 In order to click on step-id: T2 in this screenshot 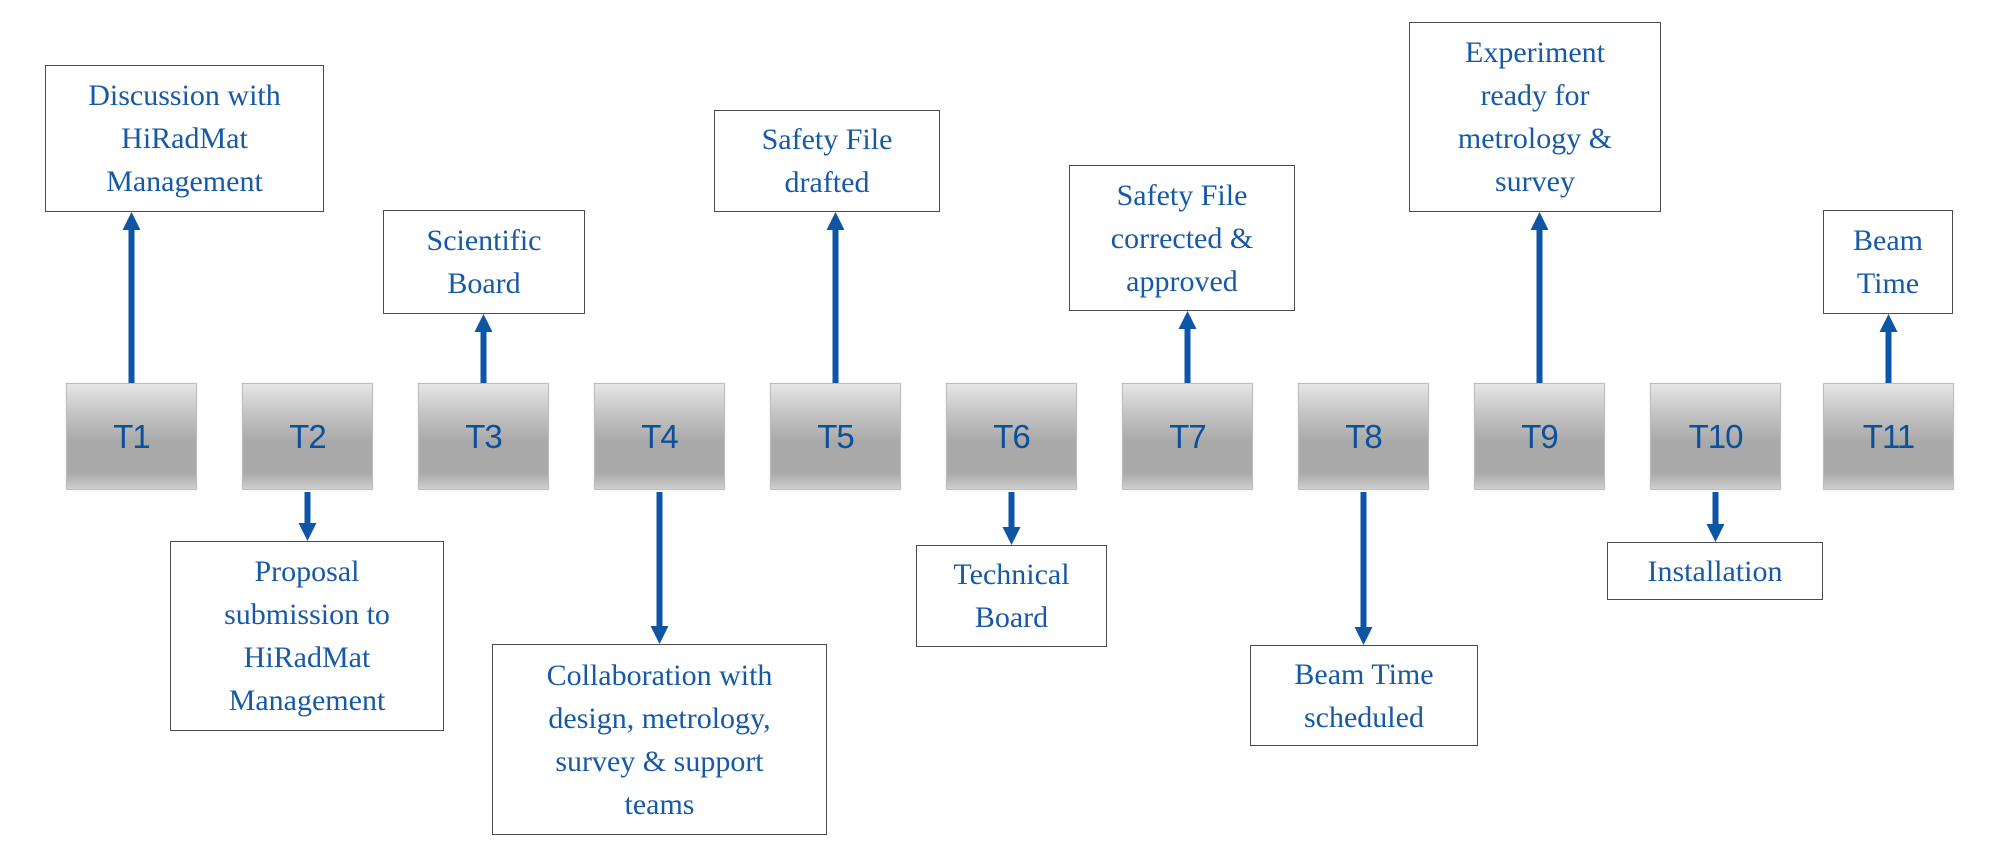, I will do `click(308, 436)`.